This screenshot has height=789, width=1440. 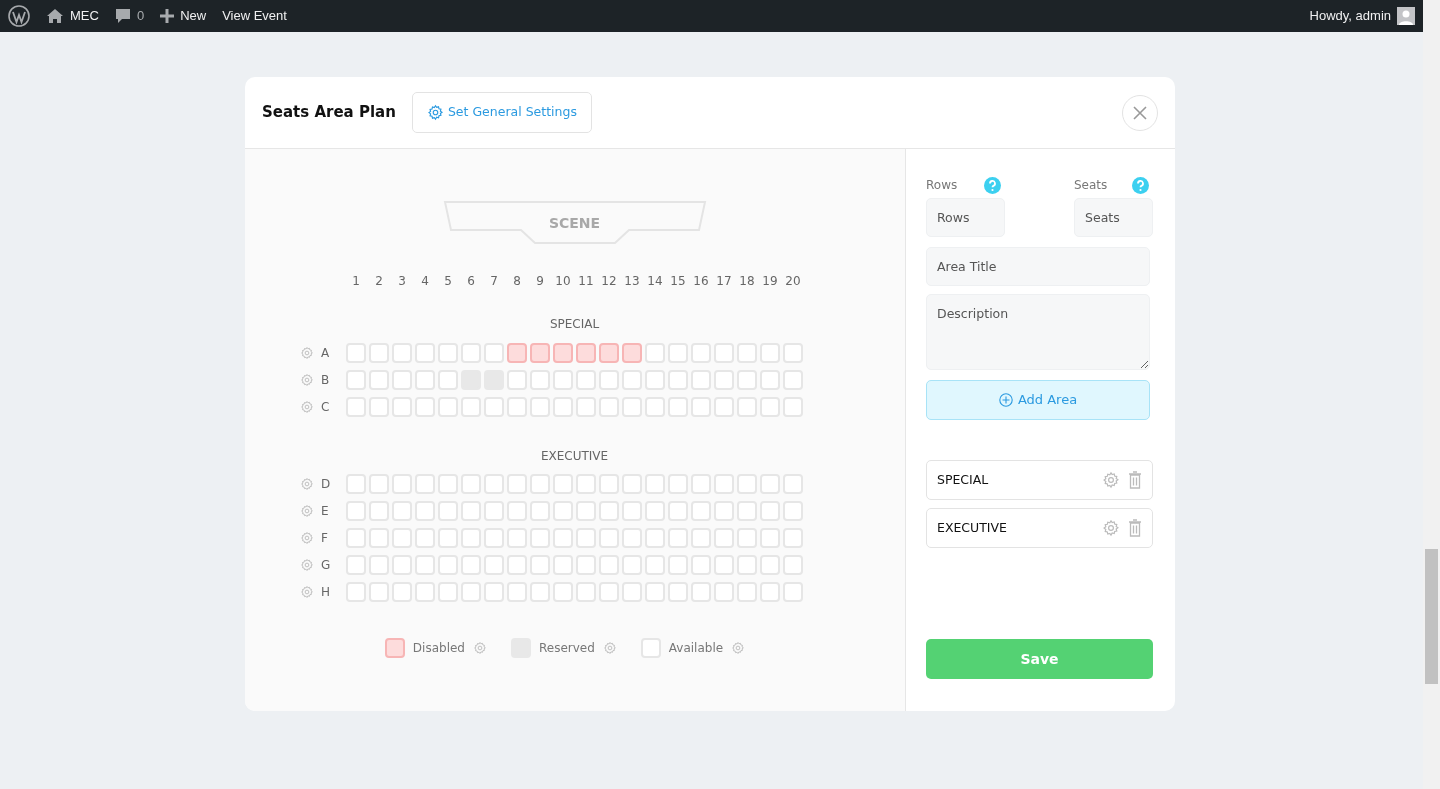 I want to click on wordpress-logo-icon, so click(x=19, y=16).